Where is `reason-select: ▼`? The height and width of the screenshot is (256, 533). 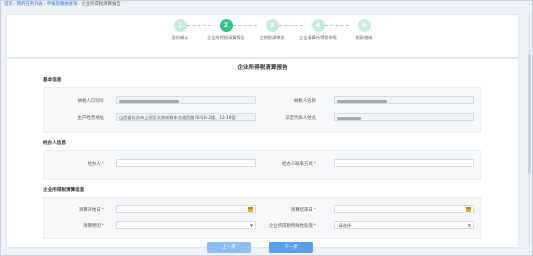
reason-select: ▼ is located at coordinates (186, 225).